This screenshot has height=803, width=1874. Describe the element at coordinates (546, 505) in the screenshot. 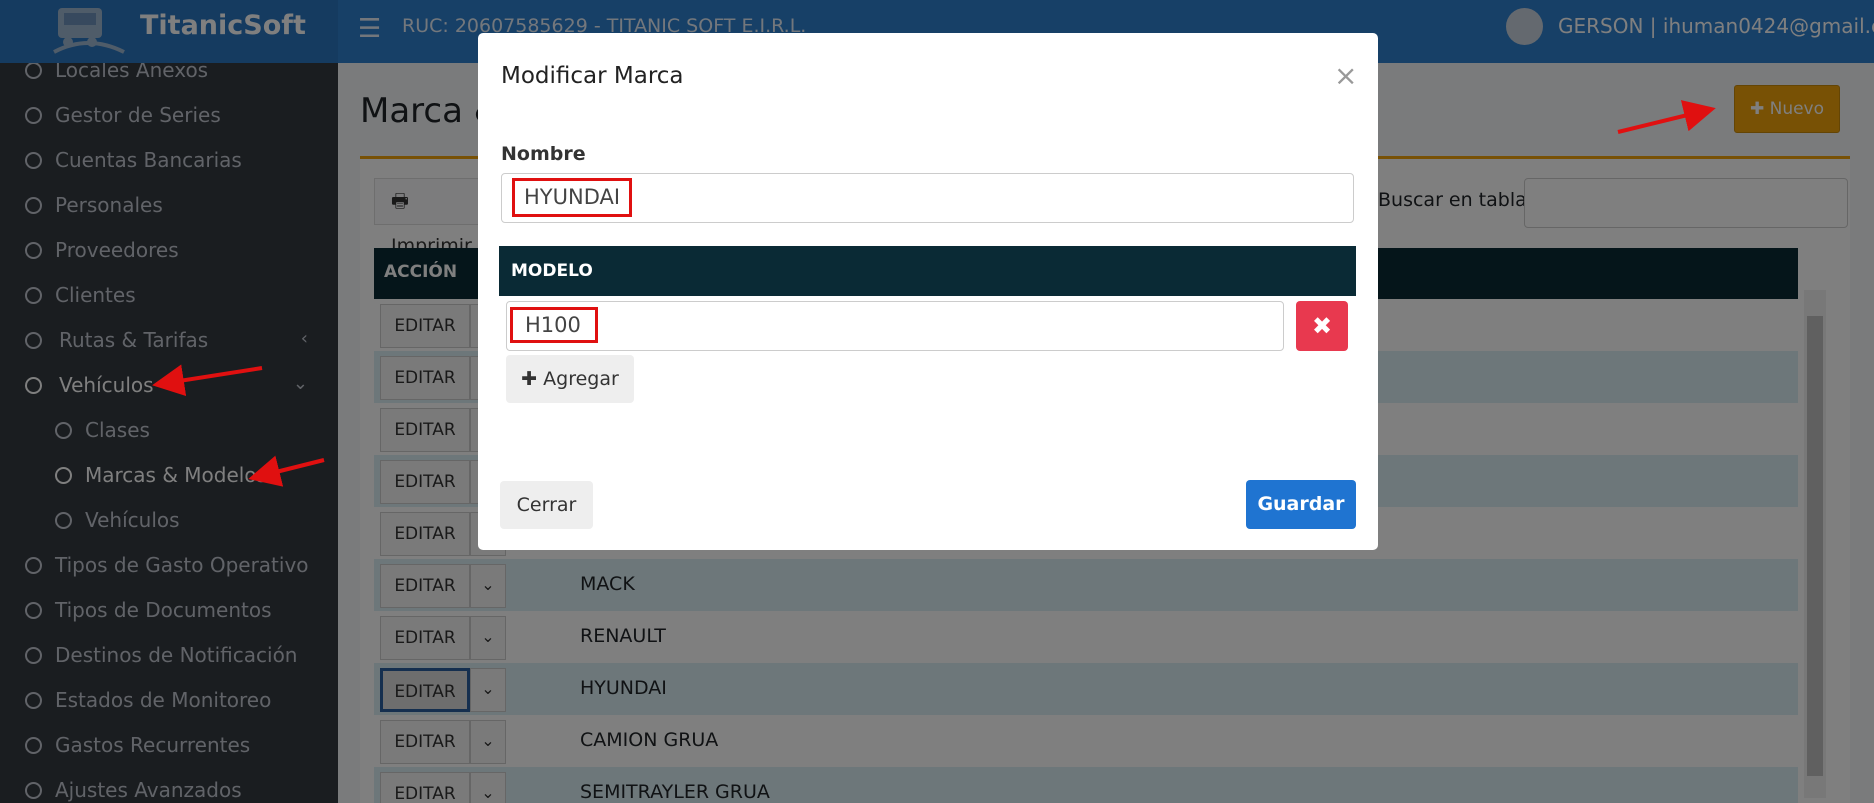

I see `cancel-button: Cerrar` at that location.